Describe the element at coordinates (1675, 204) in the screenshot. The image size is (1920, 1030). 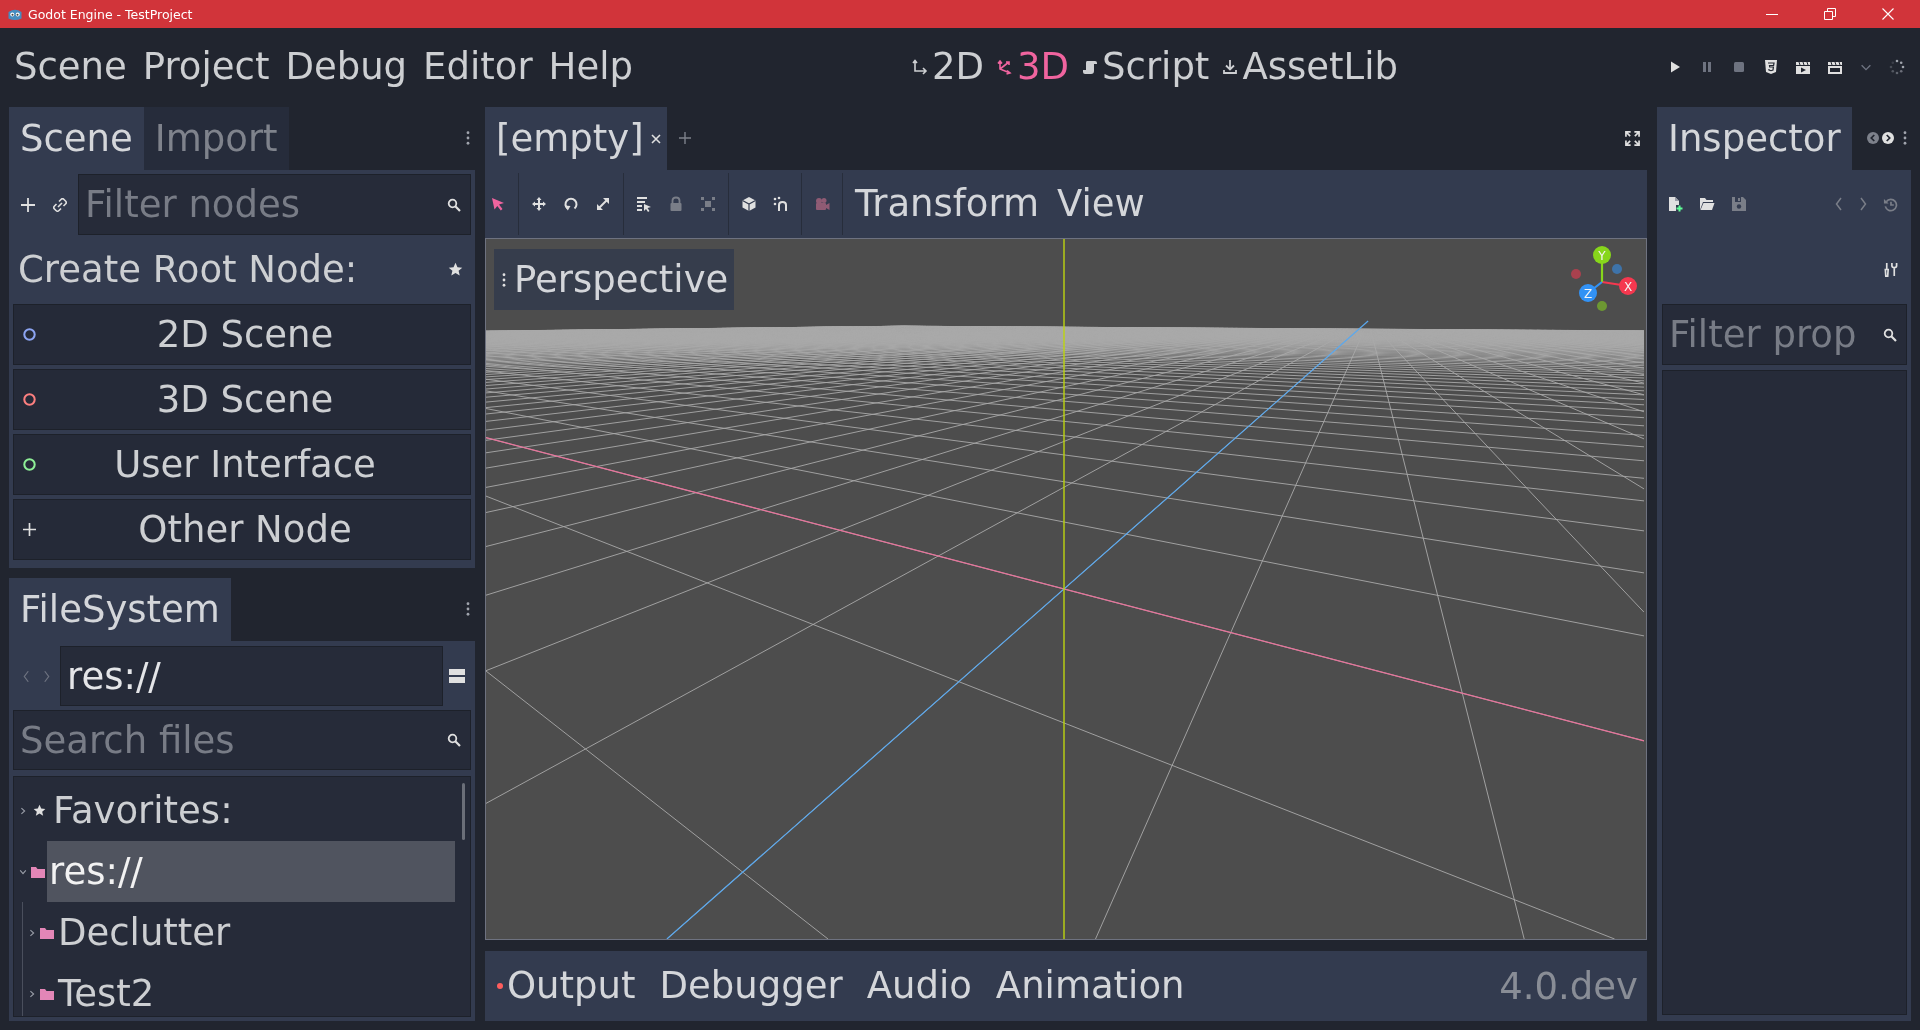
I see `new-document-icon` at that location.